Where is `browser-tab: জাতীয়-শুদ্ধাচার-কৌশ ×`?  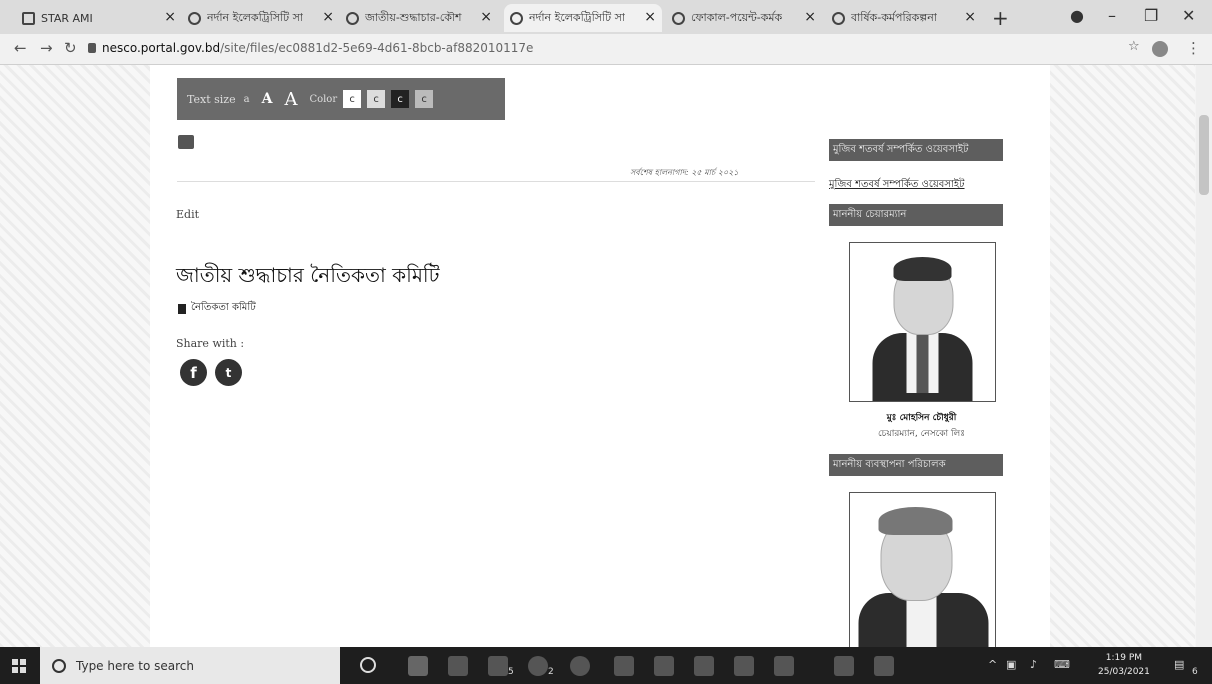
browser-tab: জাতীয়-শুদ্ধাচার-কৌশ × is located at coordinates (422, 18).